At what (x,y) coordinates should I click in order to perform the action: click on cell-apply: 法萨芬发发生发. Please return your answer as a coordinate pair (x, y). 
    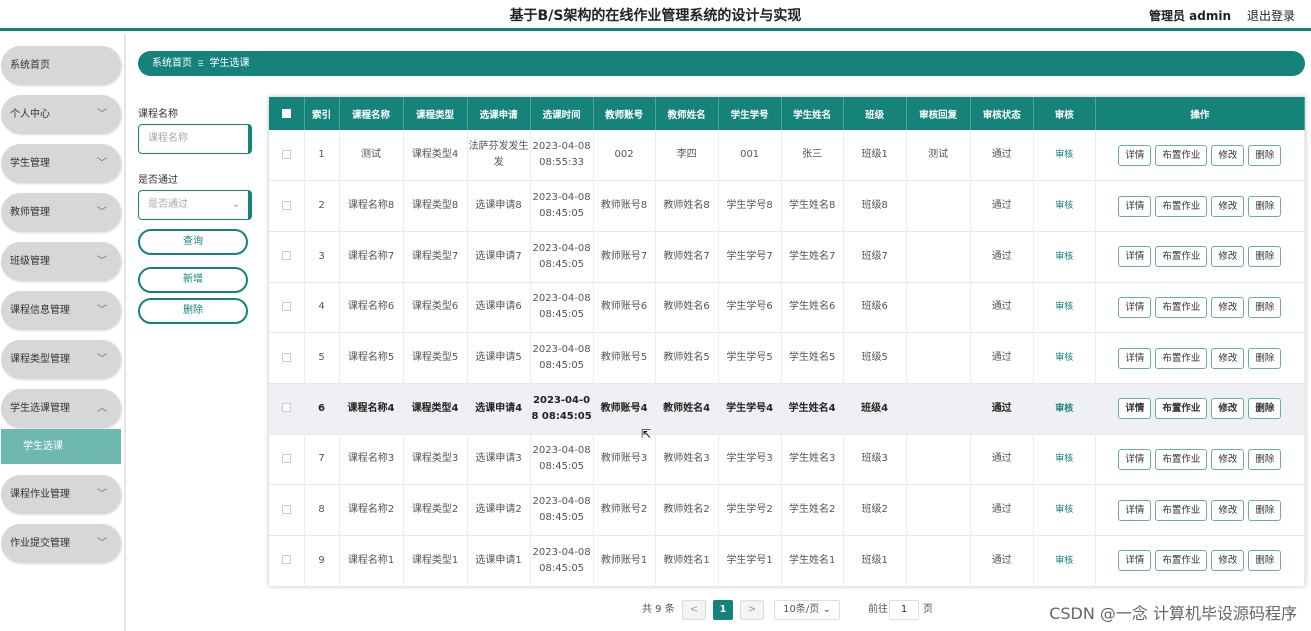
    Looking at the image, I should click on (499, 155).